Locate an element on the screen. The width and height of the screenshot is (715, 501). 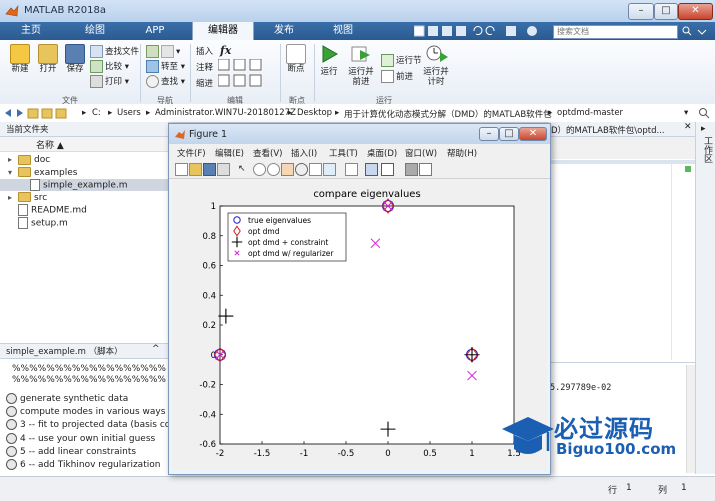
close-button: ✕ is located at coordinates (695, 11).